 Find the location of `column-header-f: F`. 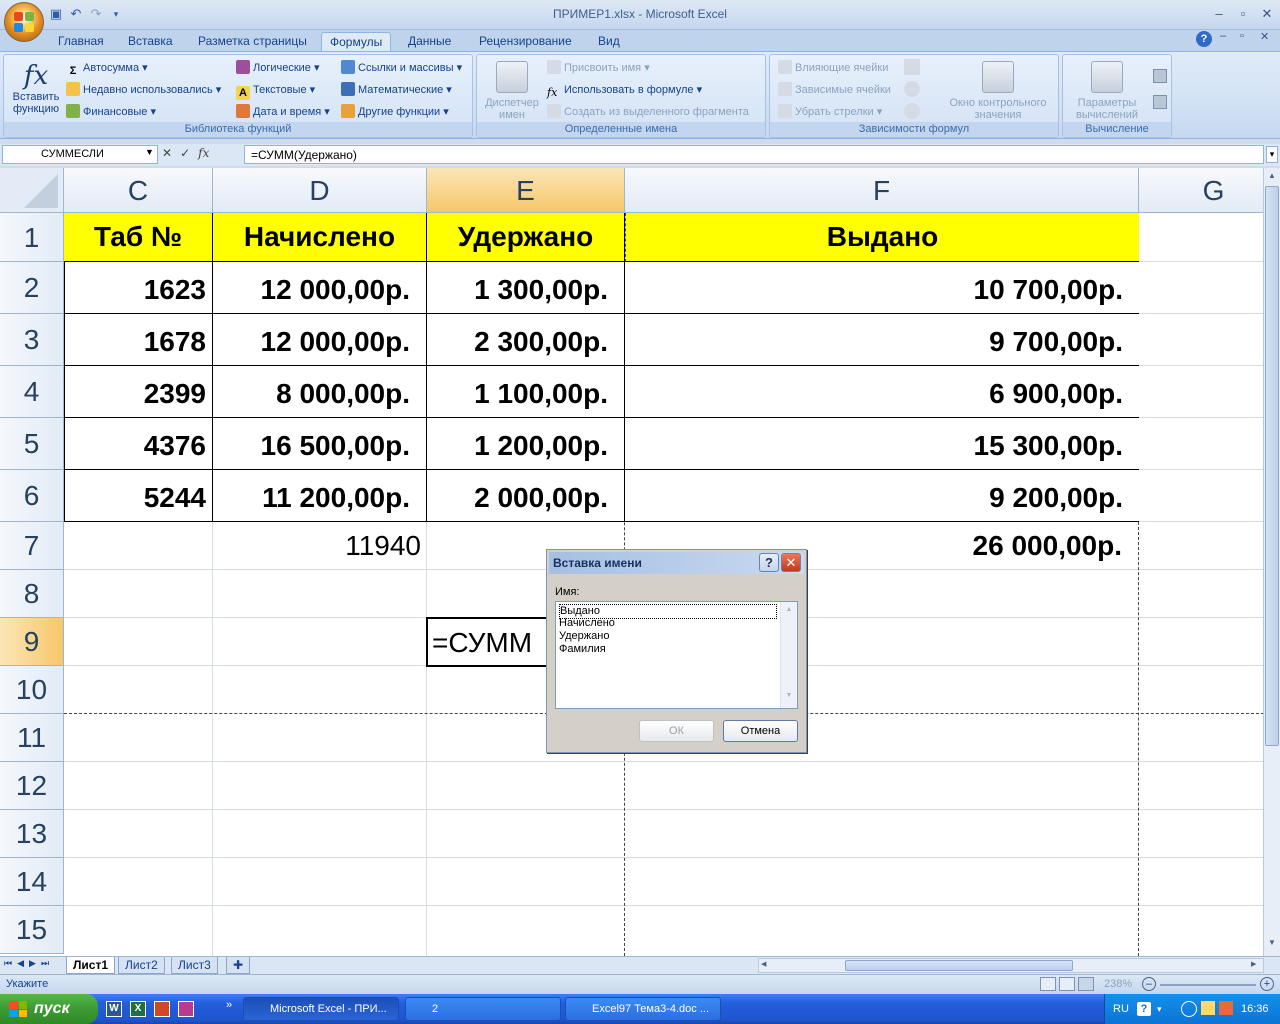

column-header-f: F is located at coordinates (882, 190).